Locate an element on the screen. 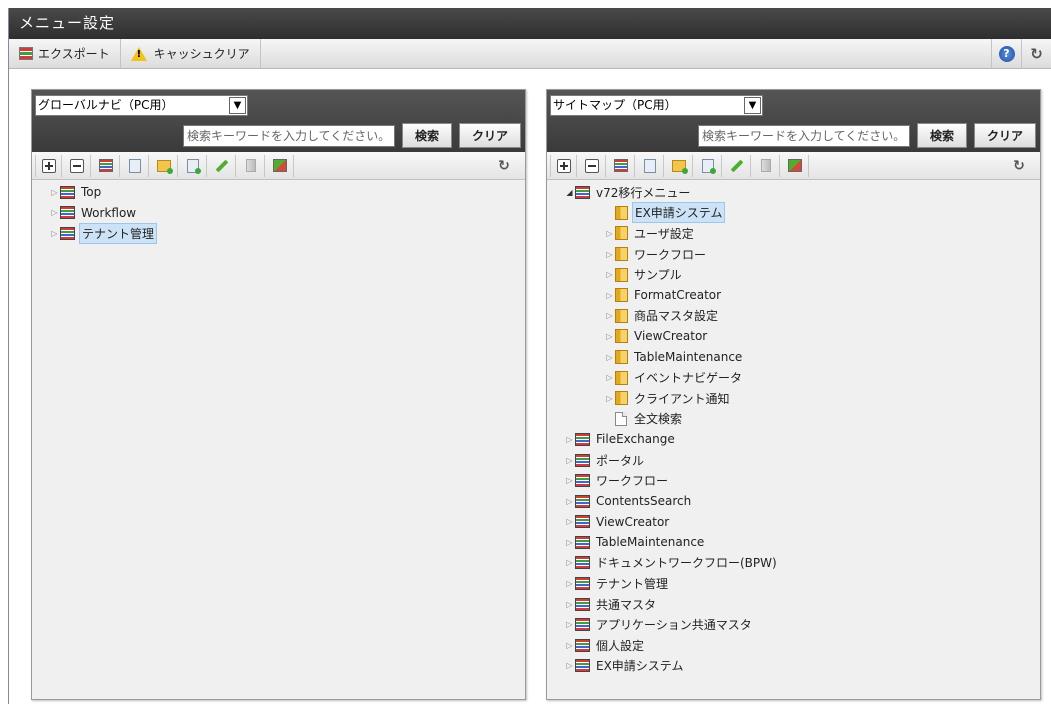 Image resolution: width=1051 pixels, height=704 pixels. expand-all-icon is located at coordinates (563, 165).